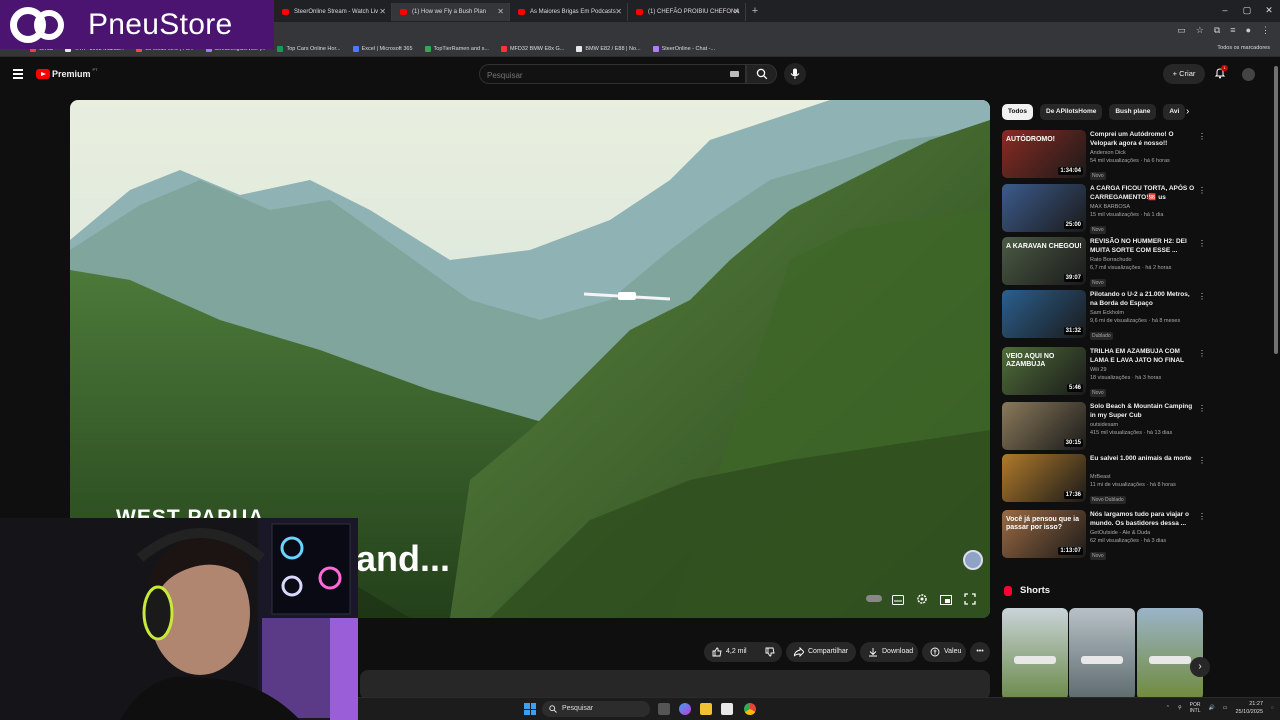 The width and height of the screenshot is (1280, 720). Describe the element at coordinates (1248, 30) in the screenshot. I see `profile-icon: ●` at that location.